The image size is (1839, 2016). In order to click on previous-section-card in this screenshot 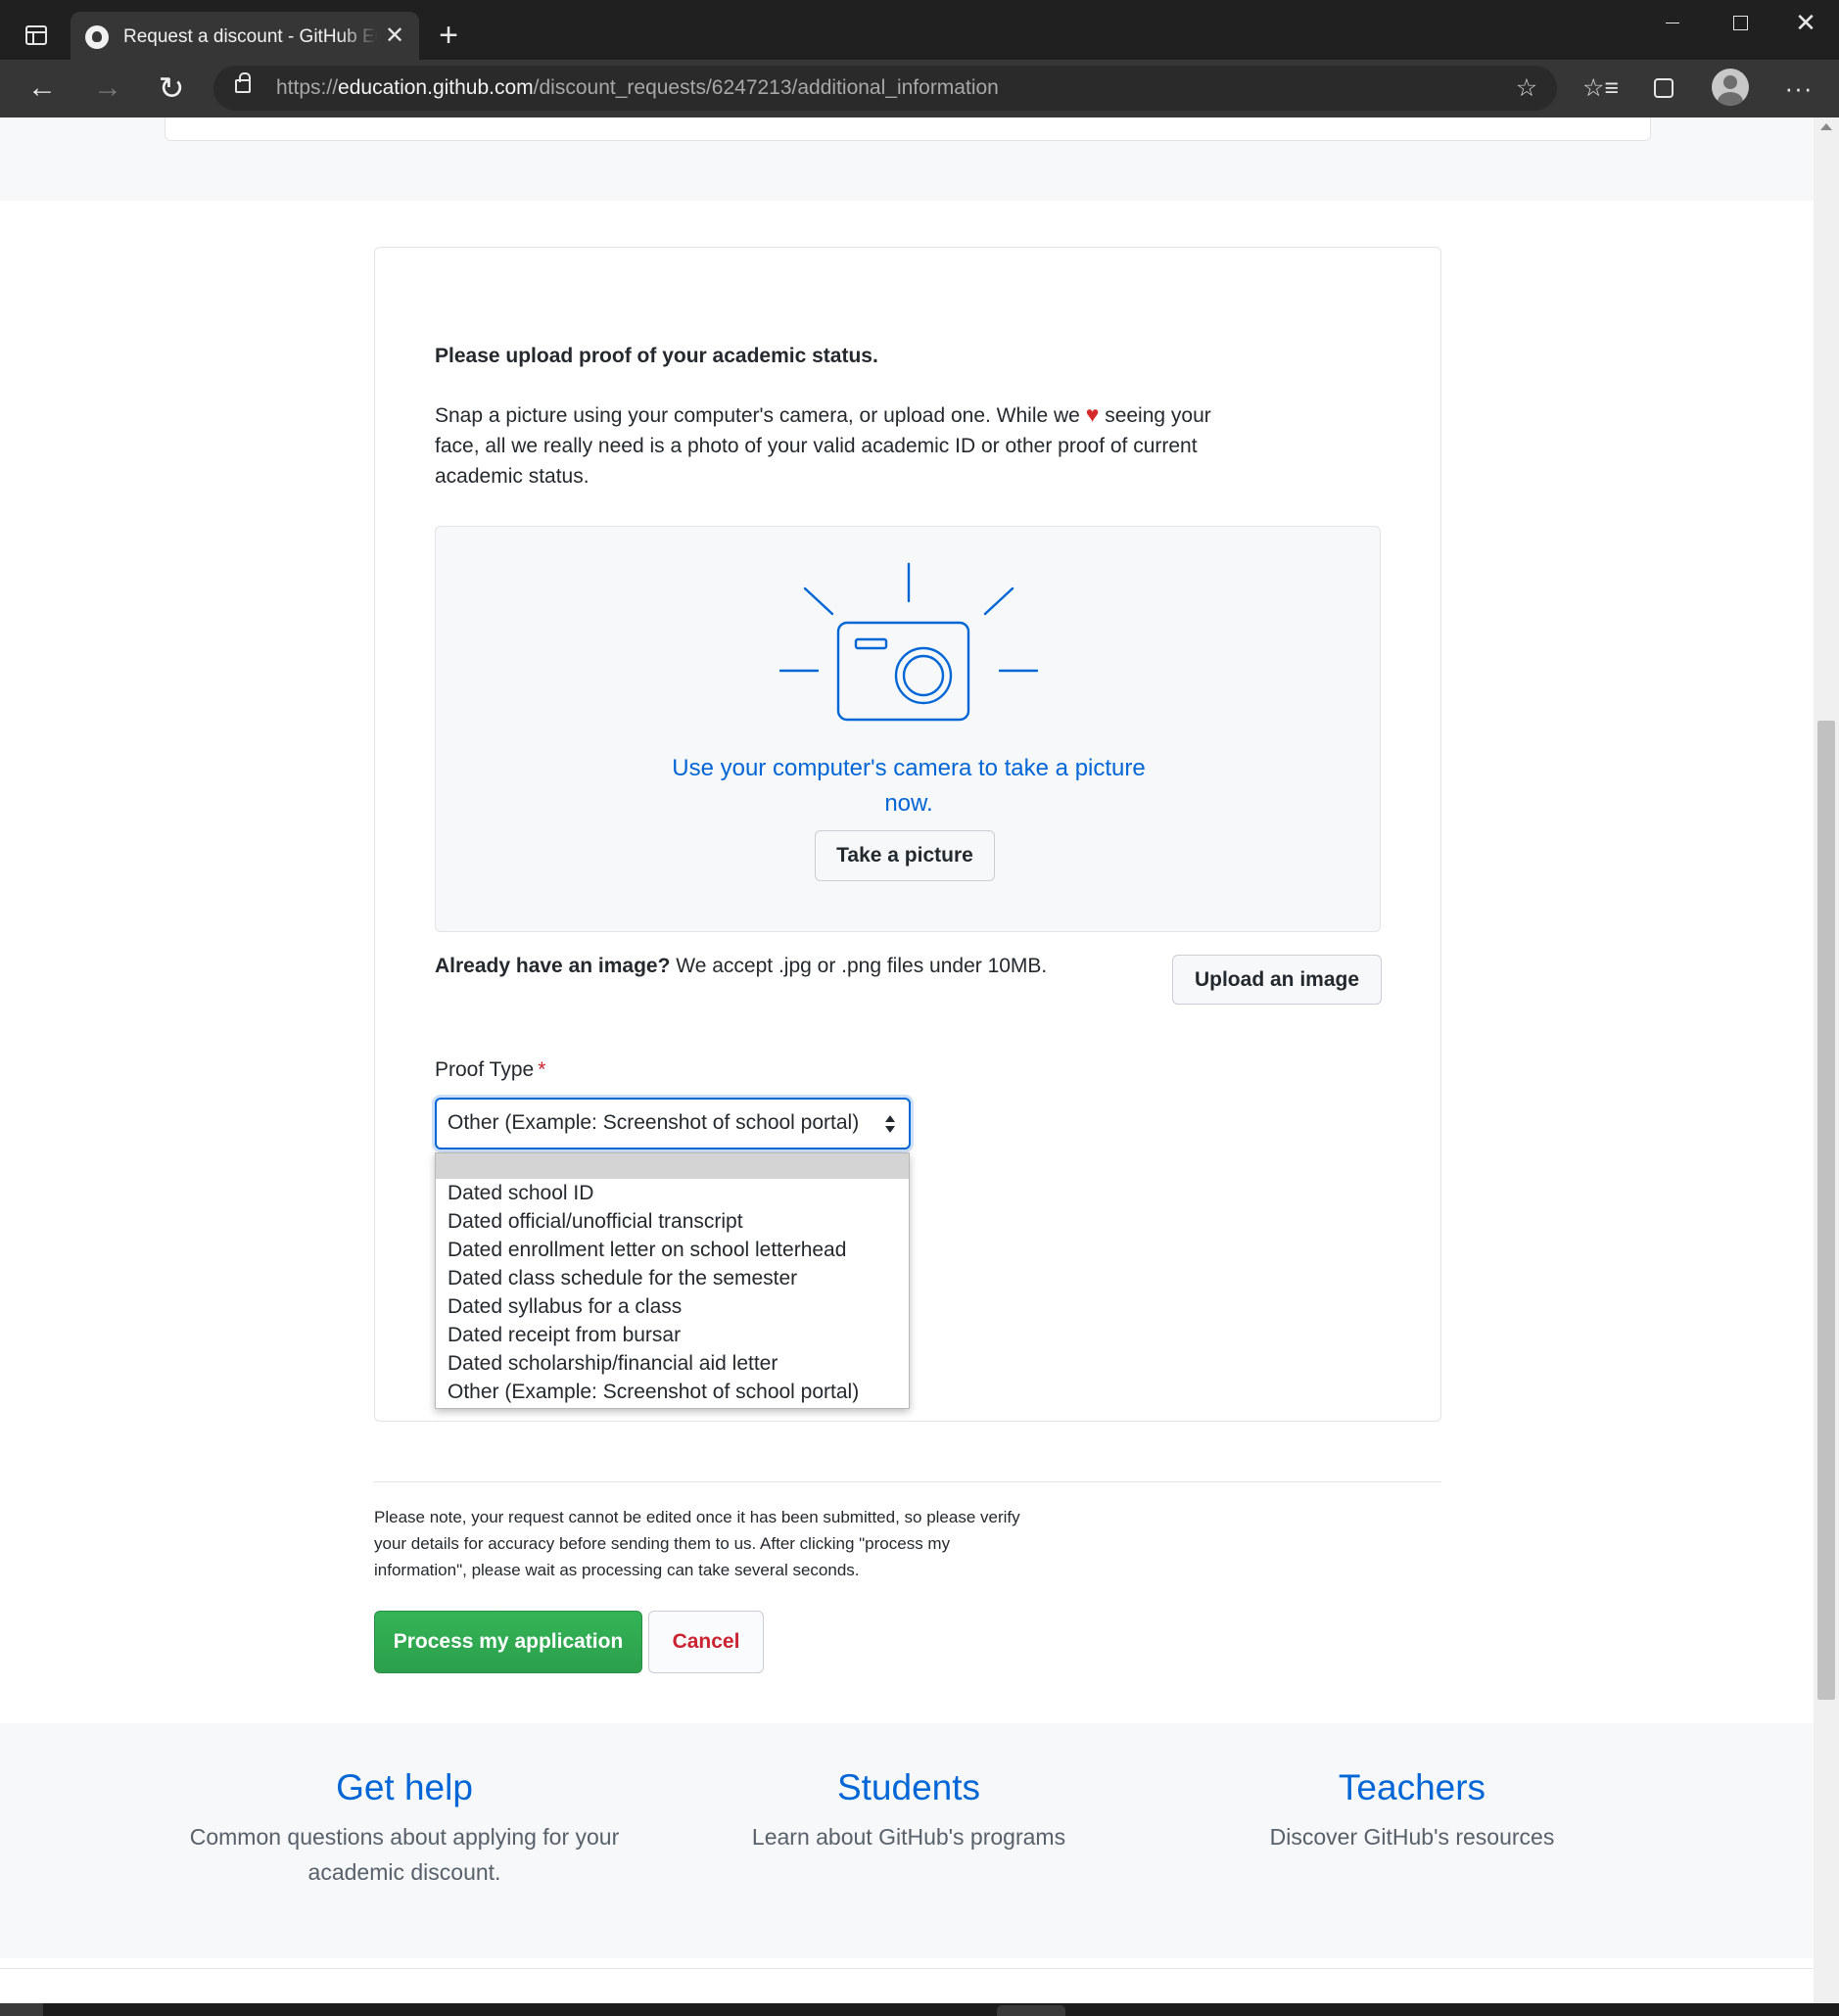, I will do `click(908, 129)`.